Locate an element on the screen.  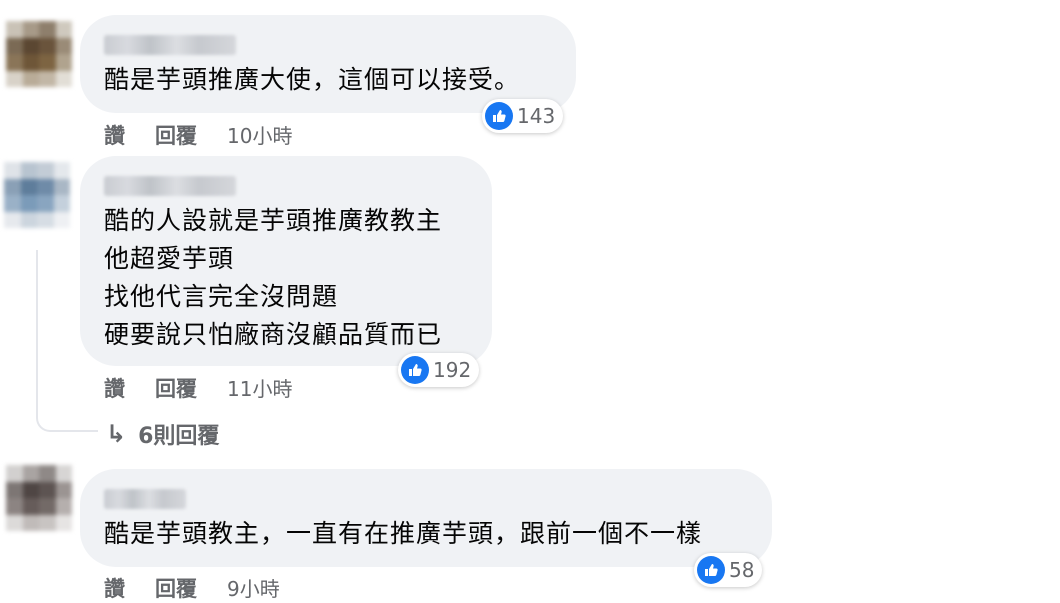
view-replies-button: ↳ 6則回覆 is located at coordinates (162, 434).